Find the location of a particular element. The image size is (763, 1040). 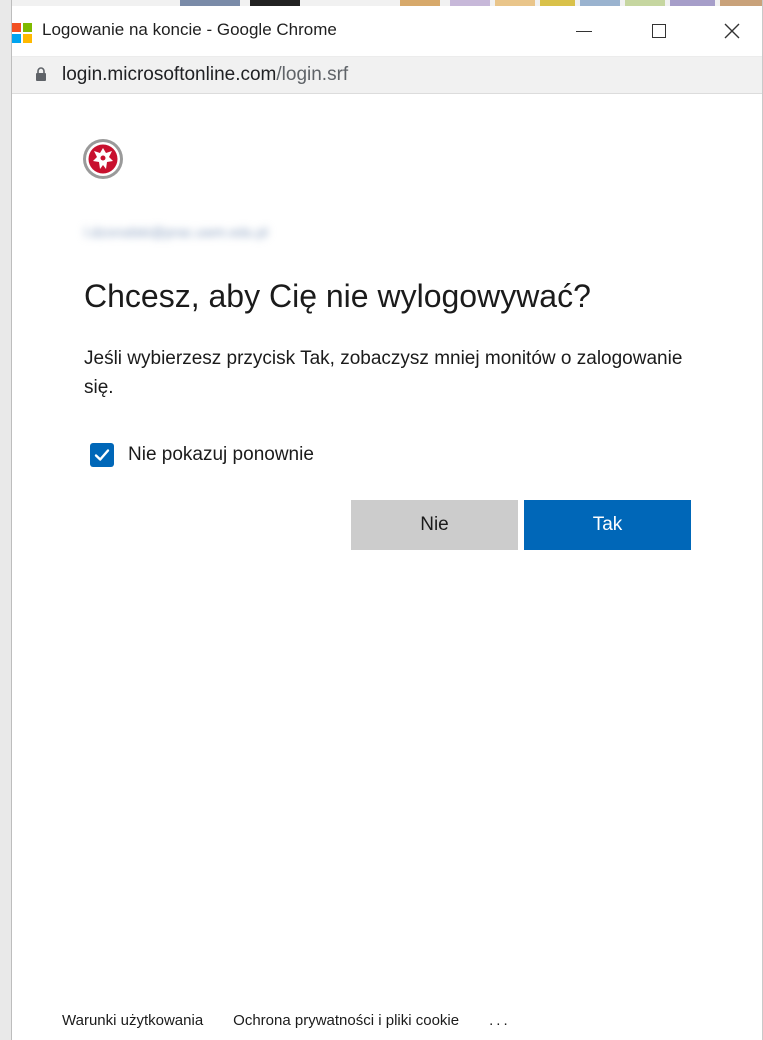

minimize-icon is located at coordinates (584, 31).